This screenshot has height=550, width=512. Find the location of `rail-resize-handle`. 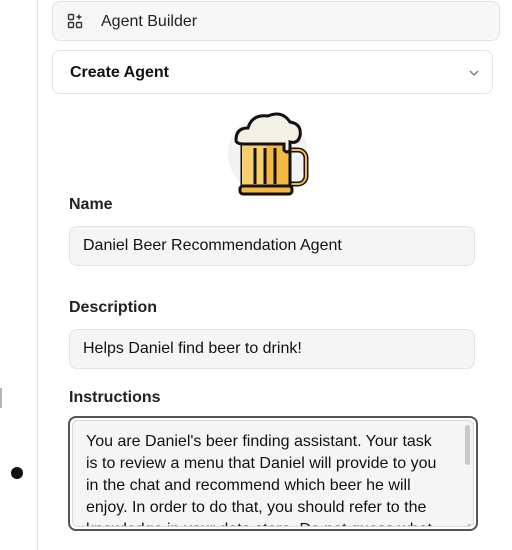

rail-resize-handle is located at coordinates (1, 398).